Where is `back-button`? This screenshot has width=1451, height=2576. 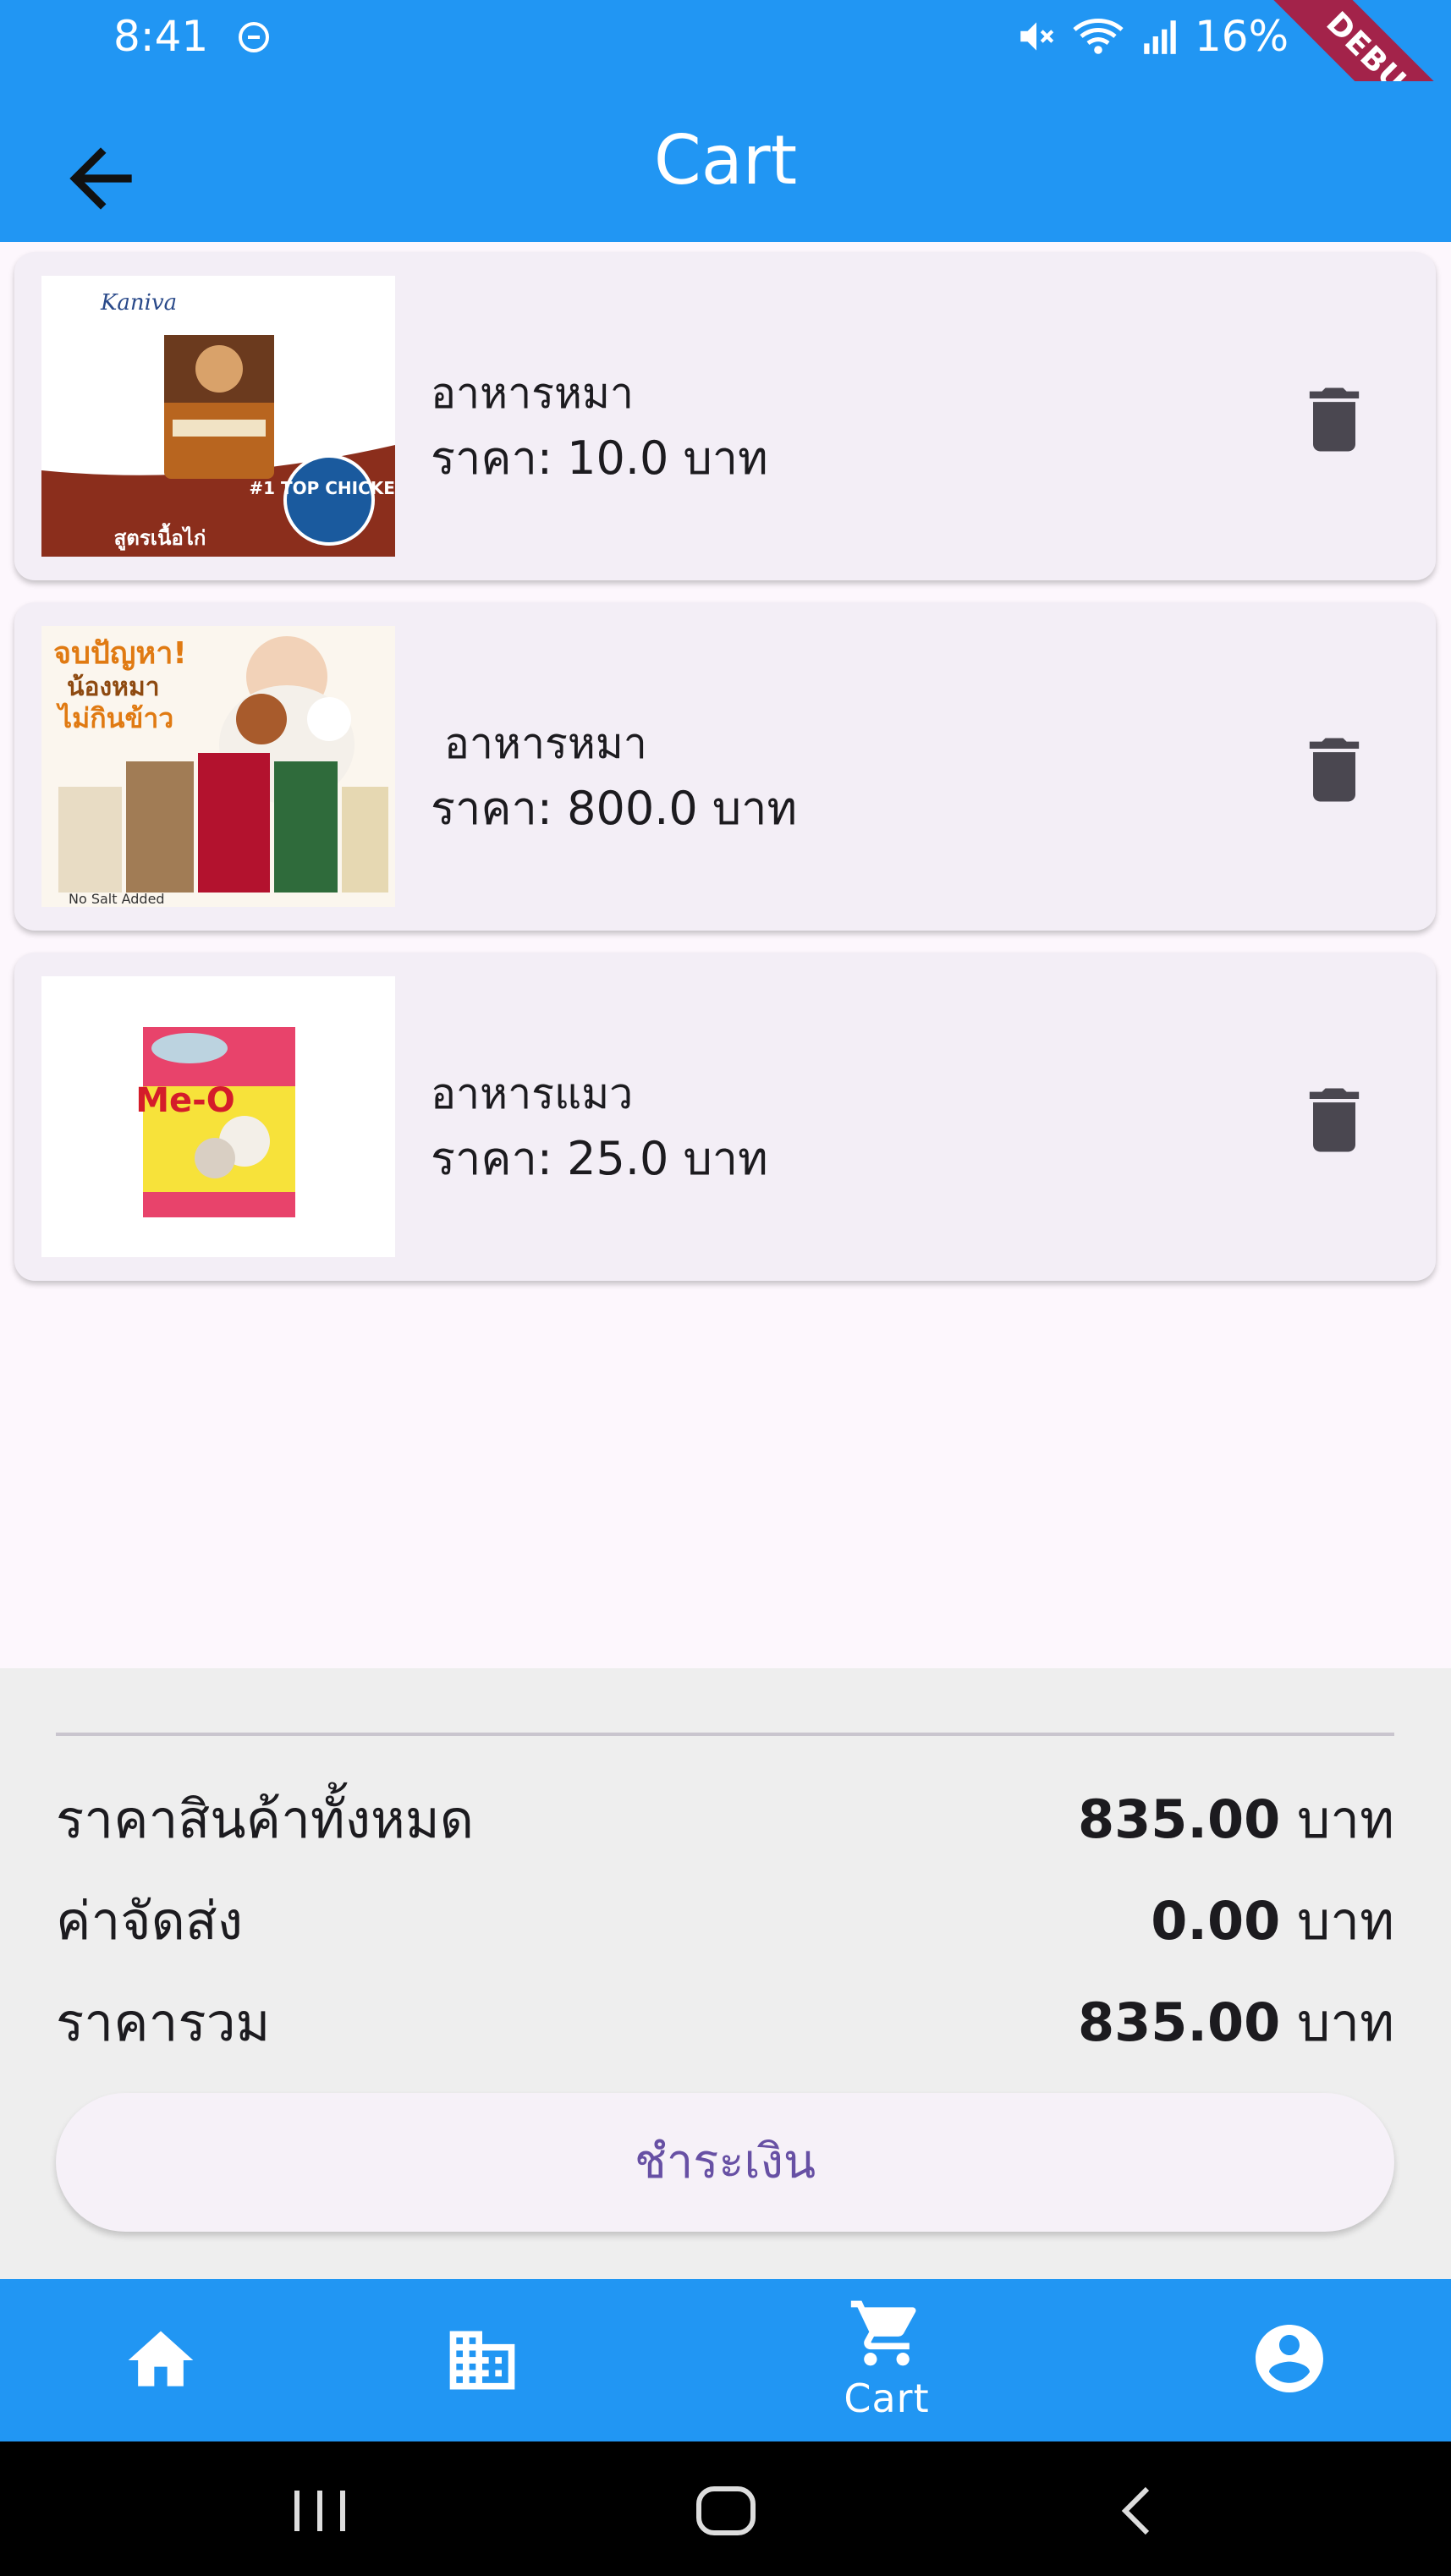 back-button is located at coordinates (100, 178).